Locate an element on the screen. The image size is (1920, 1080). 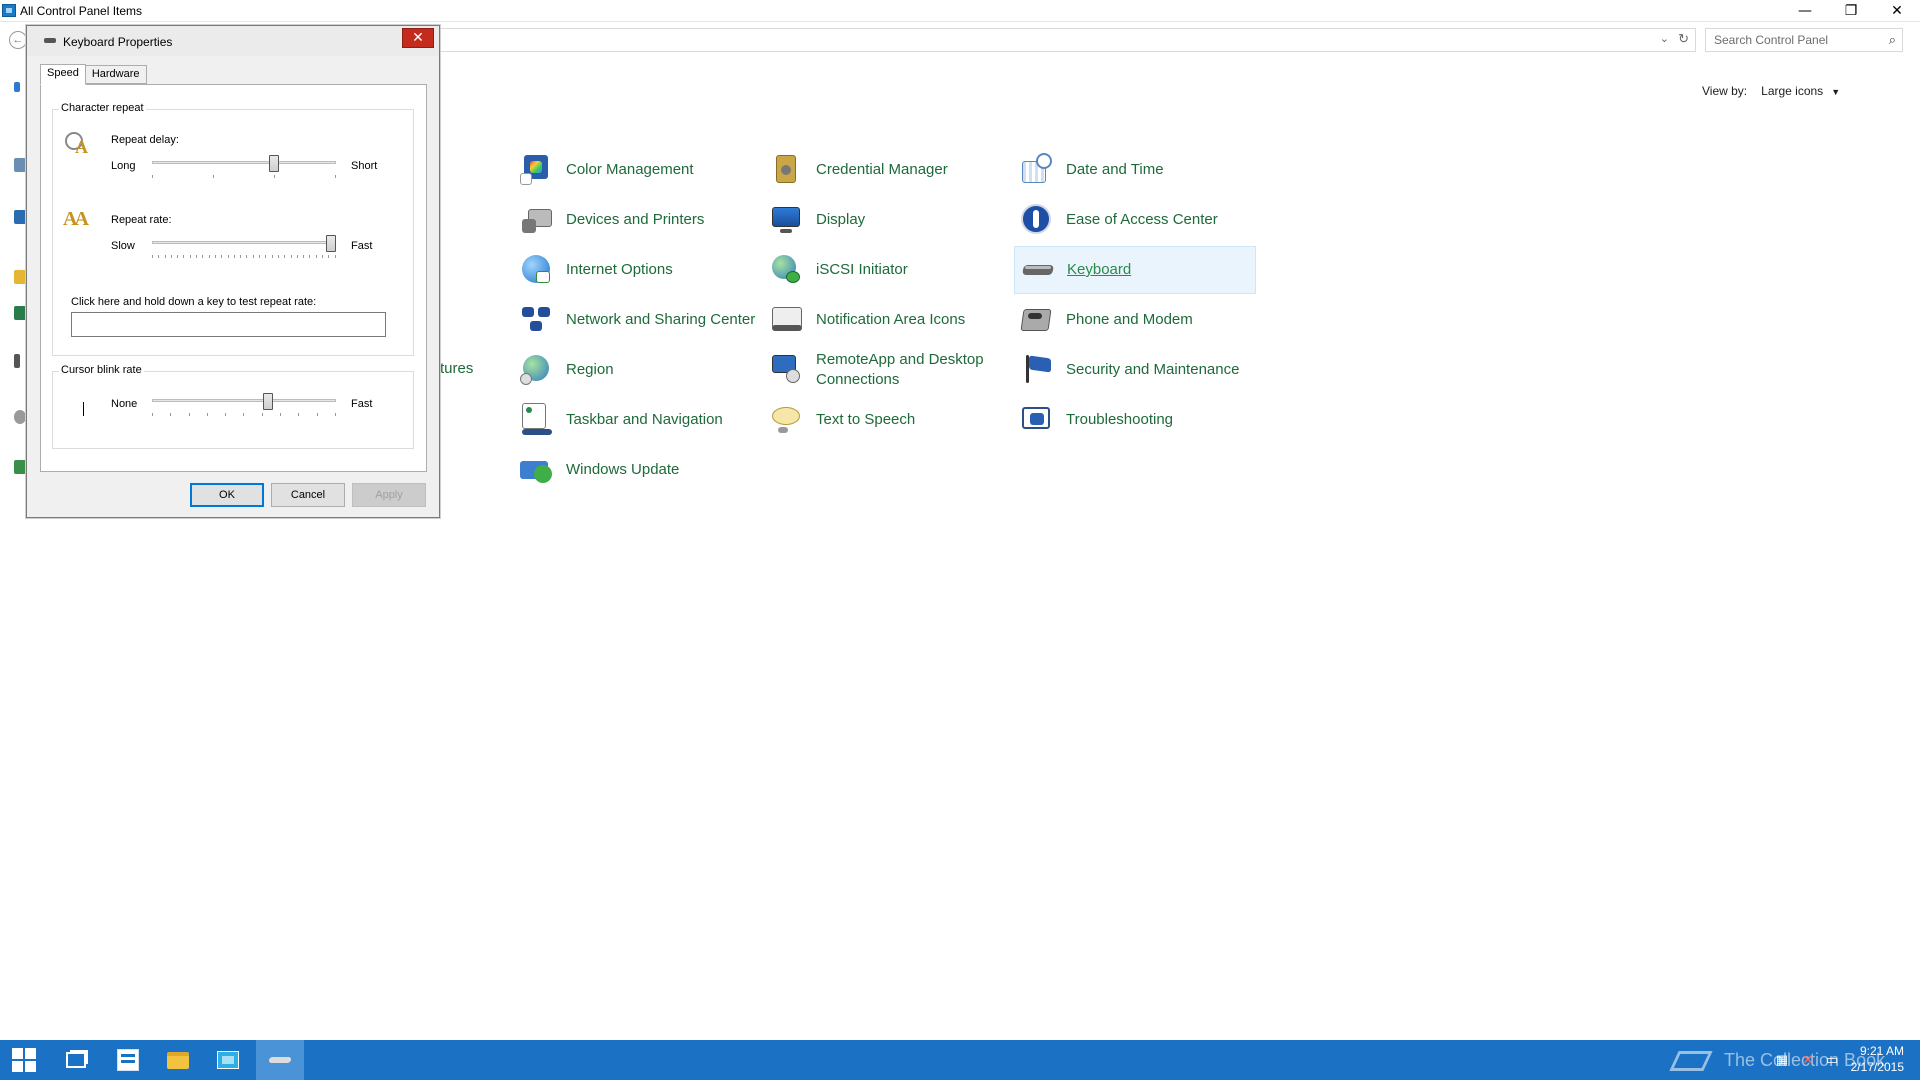
chevron-down-icon: ⌄ is located at coordinates (1664, 38).